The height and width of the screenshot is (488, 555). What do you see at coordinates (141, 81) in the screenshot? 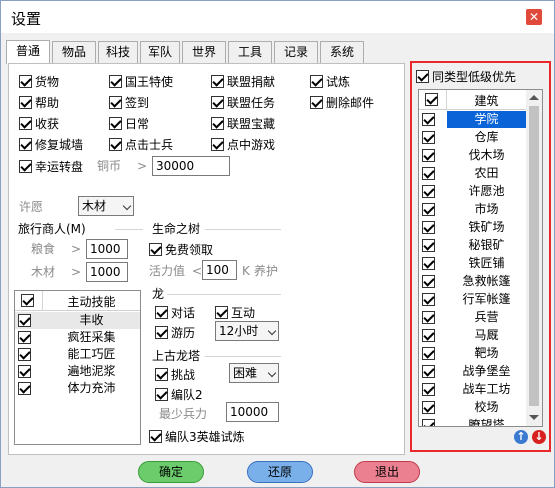
I see `task-checkbox: 国王特使` at bounding box center [141, 81].